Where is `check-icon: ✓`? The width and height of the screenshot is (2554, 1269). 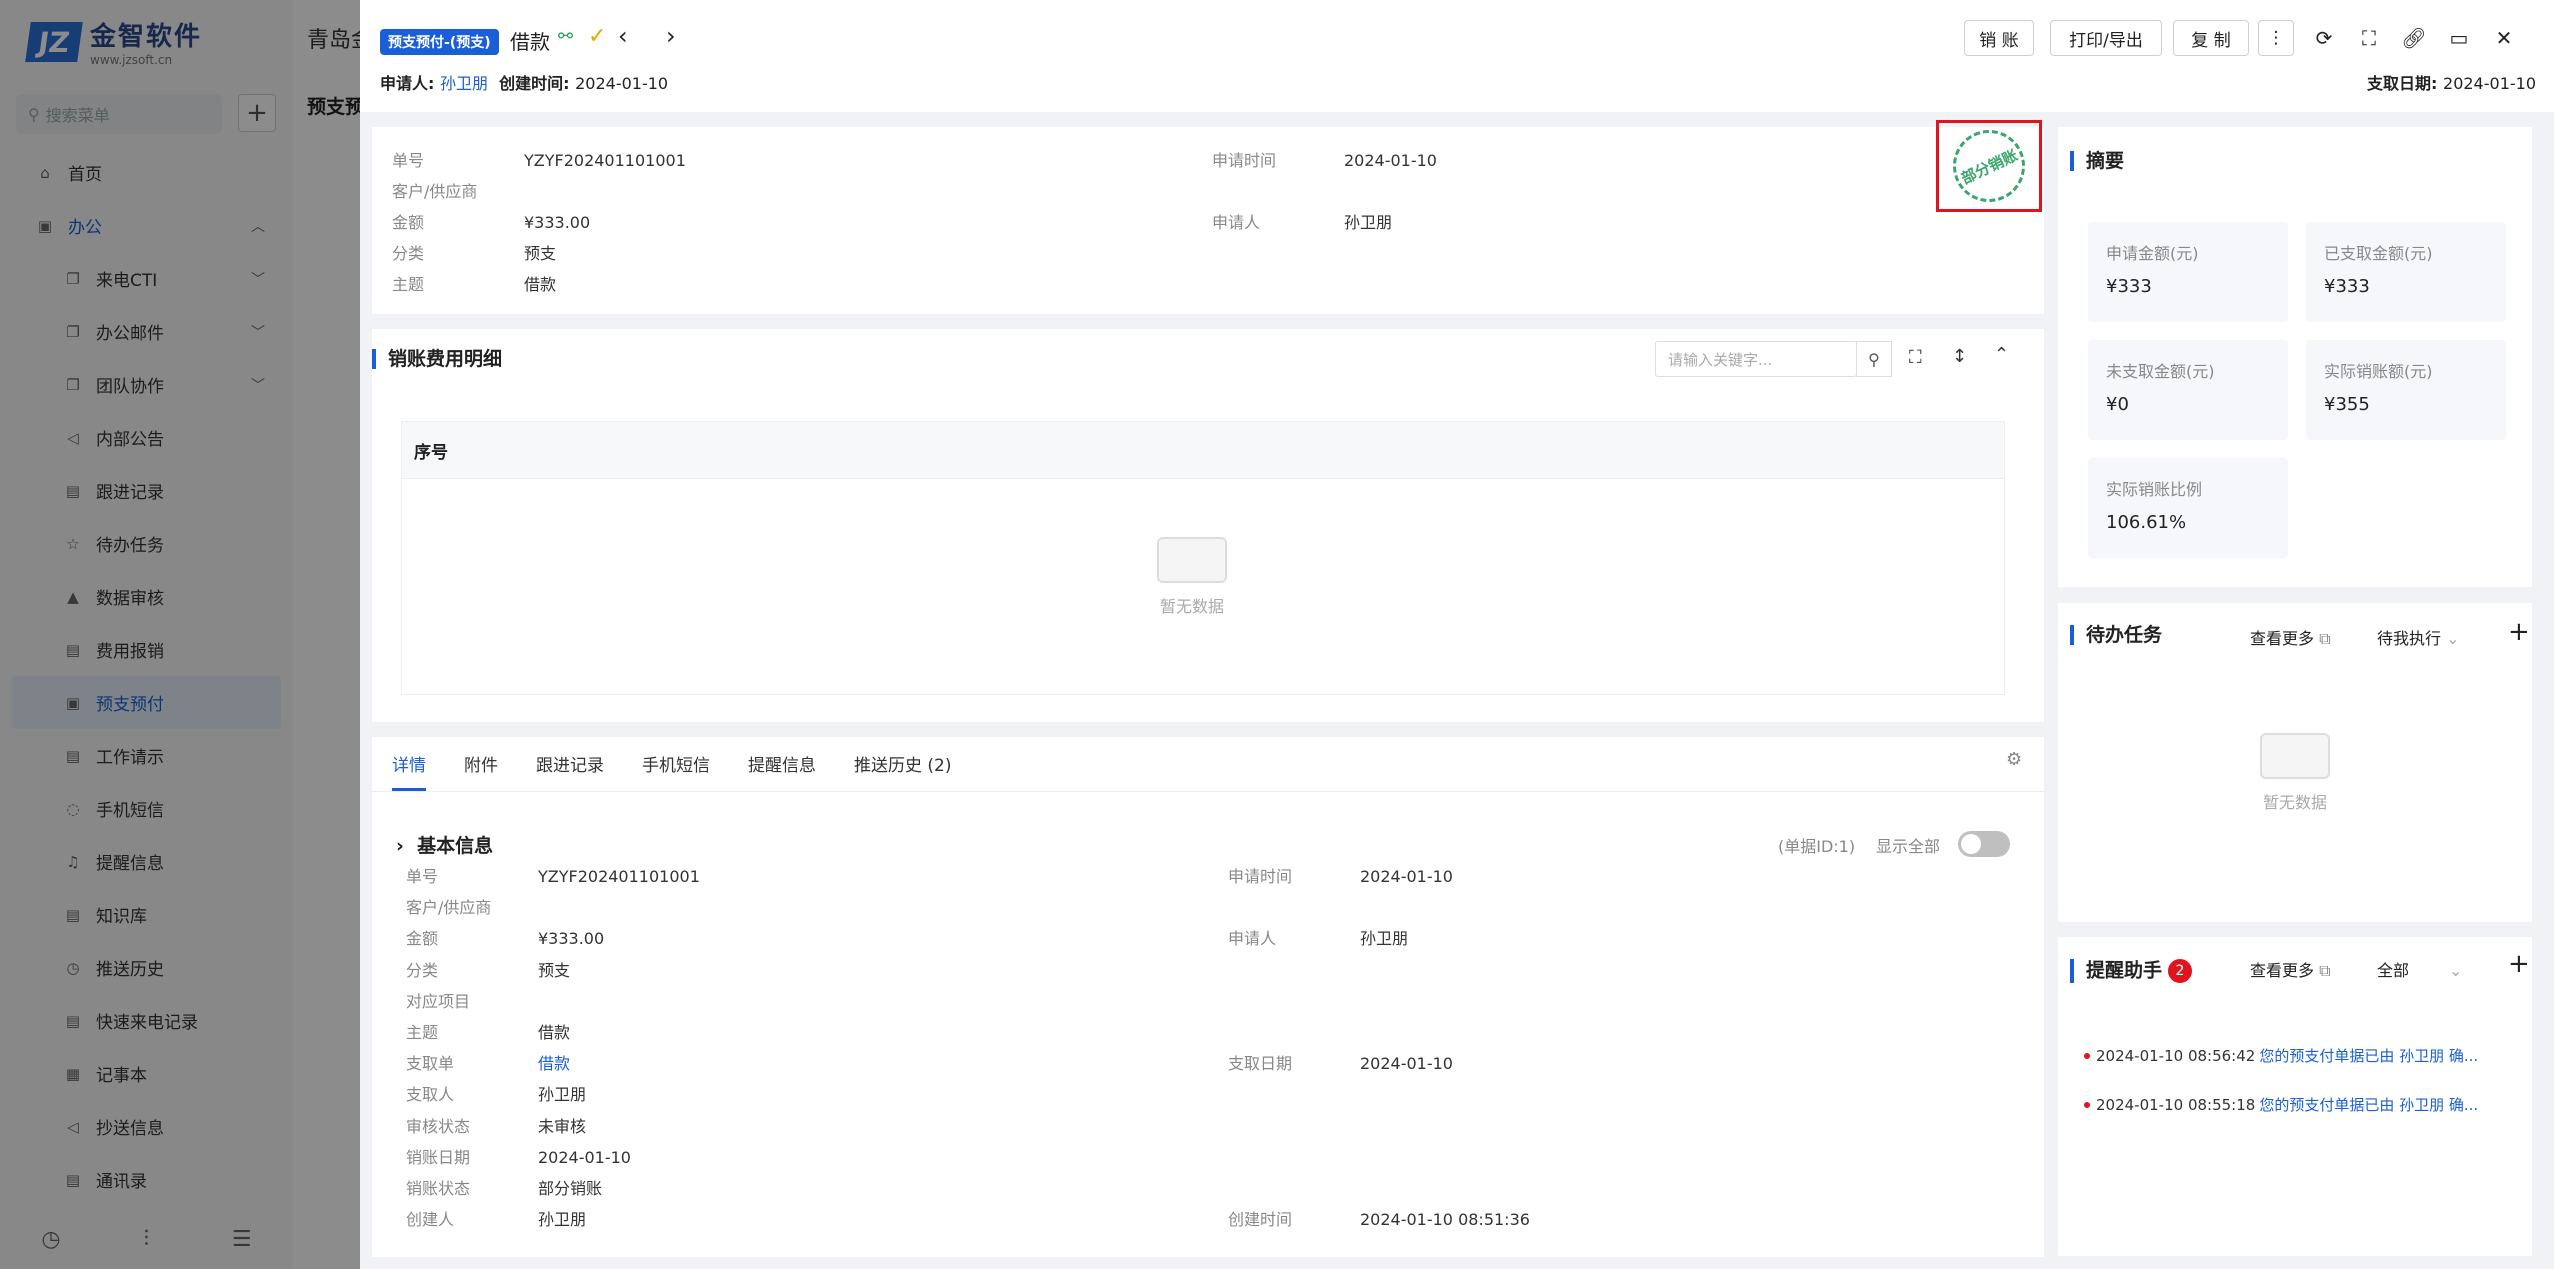
check-icon: ✓ is located at coordinates (597, 36).